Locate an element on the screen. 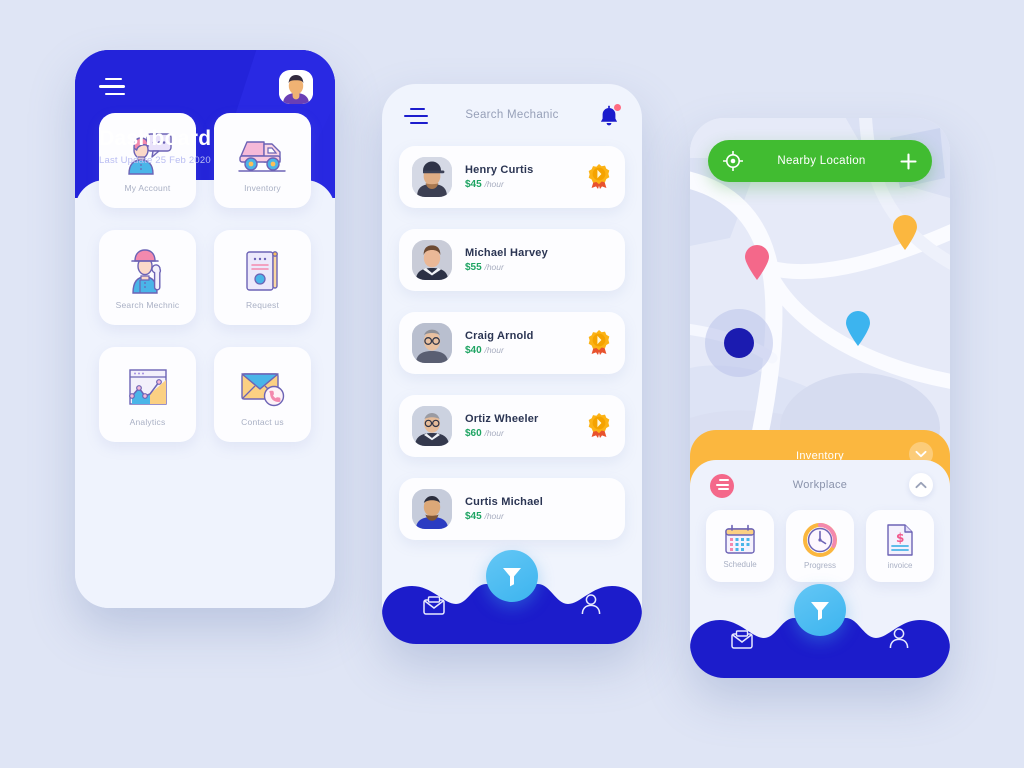  tile-label: Contact us is located at coordinates (262, 421).